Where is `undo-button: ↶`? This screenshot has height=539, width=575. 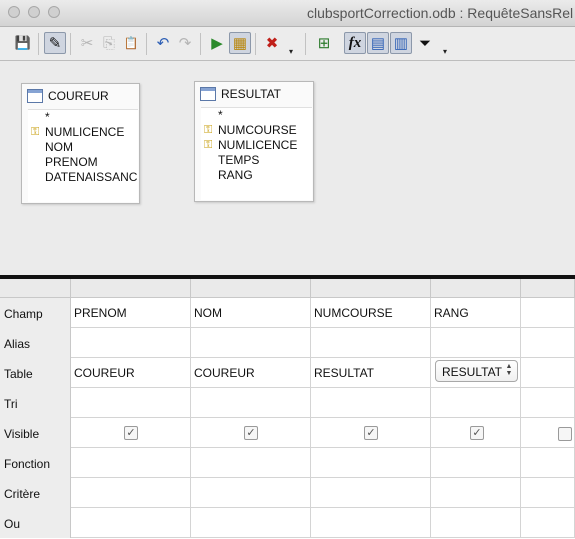 undo-button: ↶ is located at coordinates (163, 43).